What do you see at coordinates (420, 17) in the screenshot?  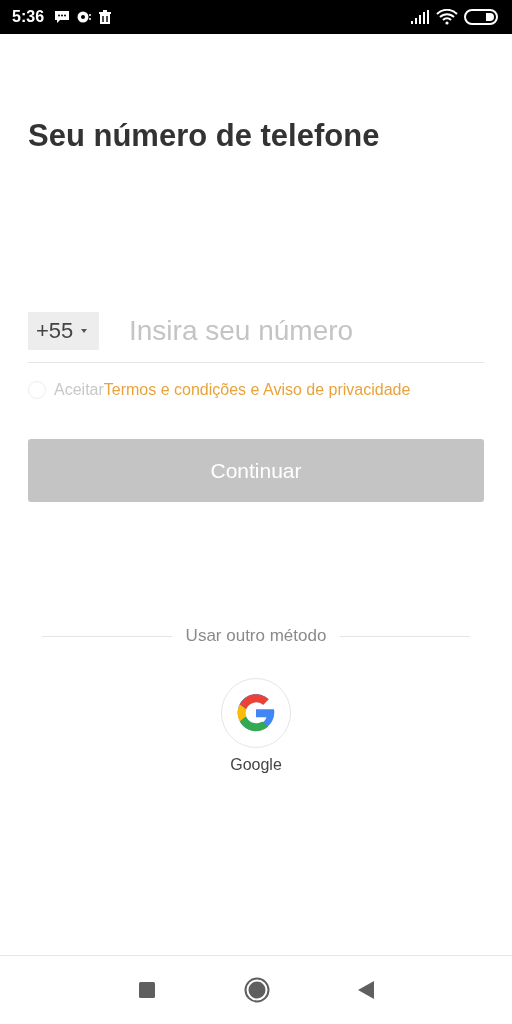 I see `signal-icon` at bounding box center [420, 17].